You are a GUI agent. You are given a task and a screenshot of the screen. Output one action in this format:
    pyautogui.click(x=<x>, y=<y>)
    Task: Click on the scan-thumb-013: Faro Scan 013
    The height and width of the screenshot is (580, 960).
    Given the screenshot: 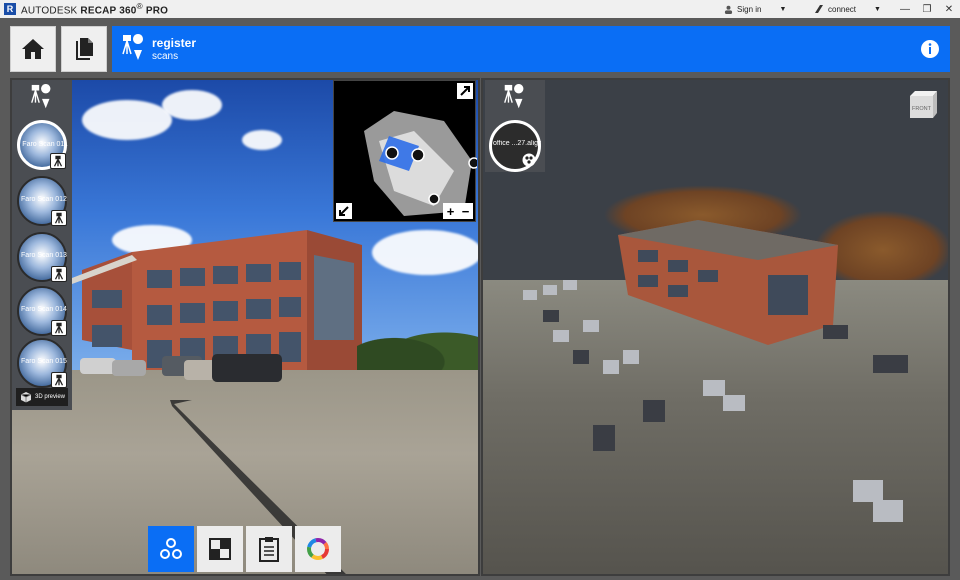 What is the action you would take?
    pyautogui.click(x=42, y=257)
    